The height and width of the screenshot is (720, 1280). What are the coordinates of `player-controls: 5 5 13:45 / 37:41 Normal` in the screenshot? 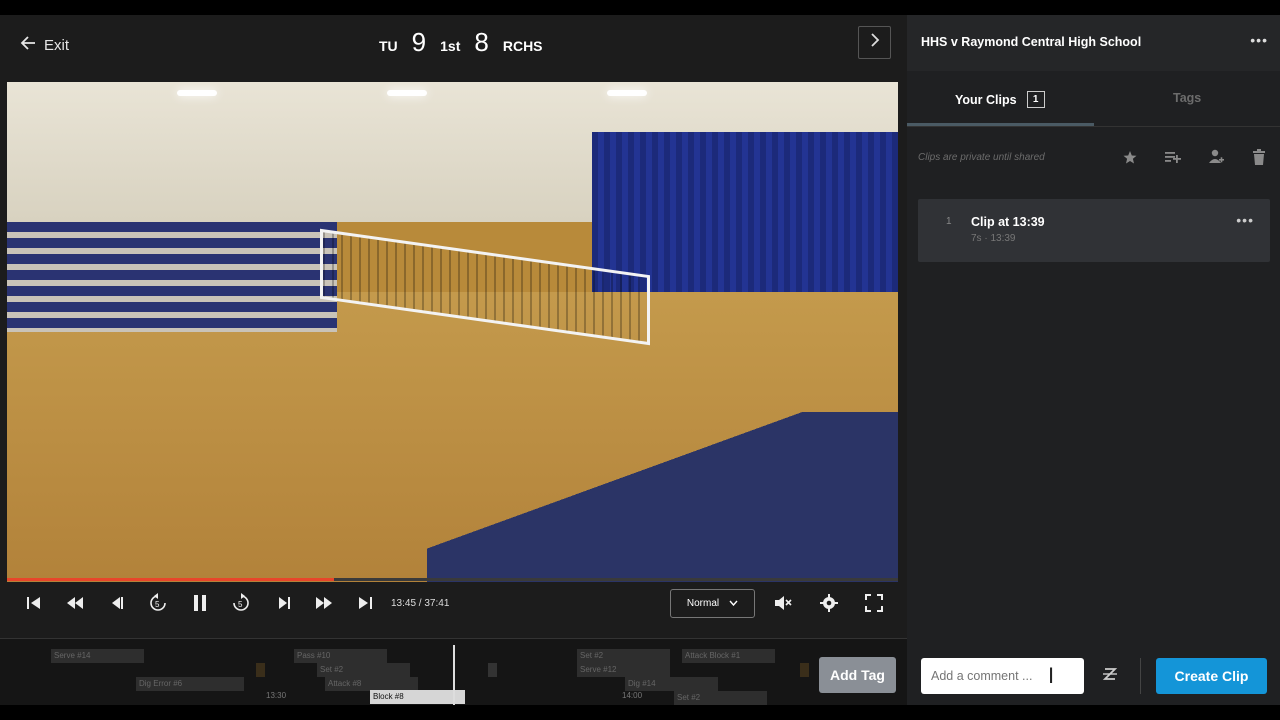 It's located at (453, 606).